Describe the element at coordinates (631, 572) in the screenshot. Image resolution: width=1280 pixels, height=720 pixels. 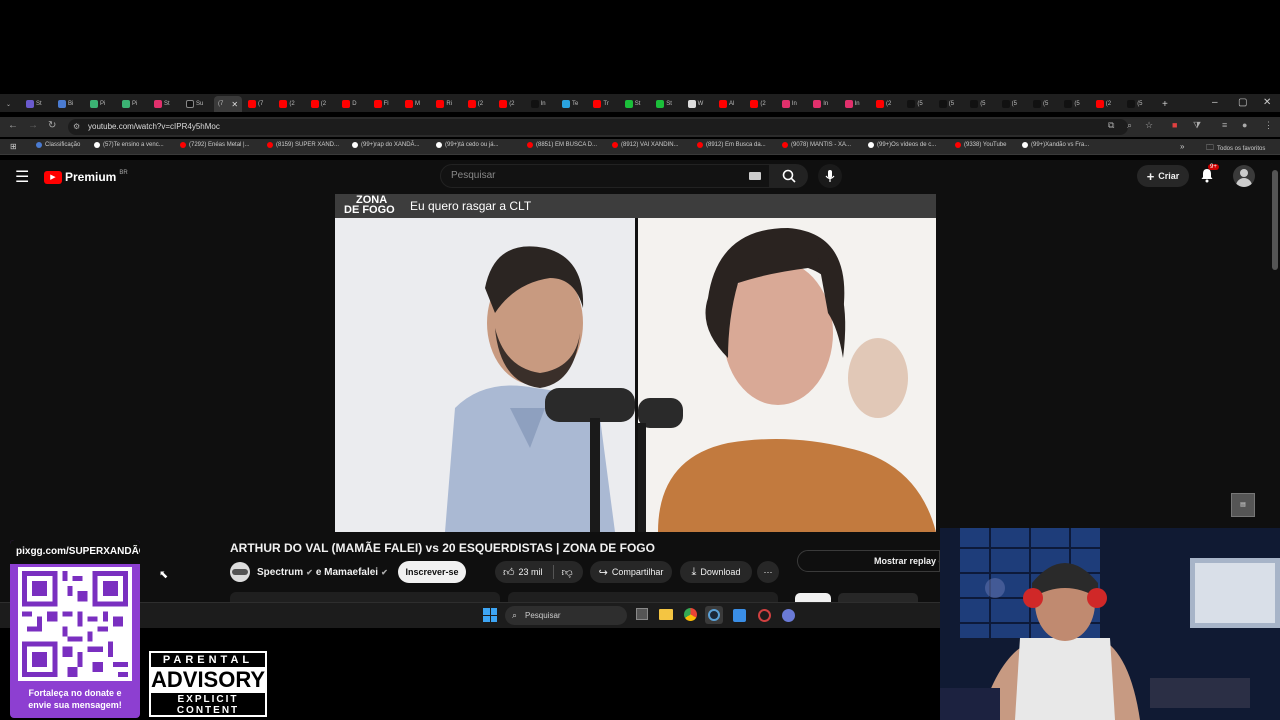
I see `share-button: ↪ Compartilhar` at that location.